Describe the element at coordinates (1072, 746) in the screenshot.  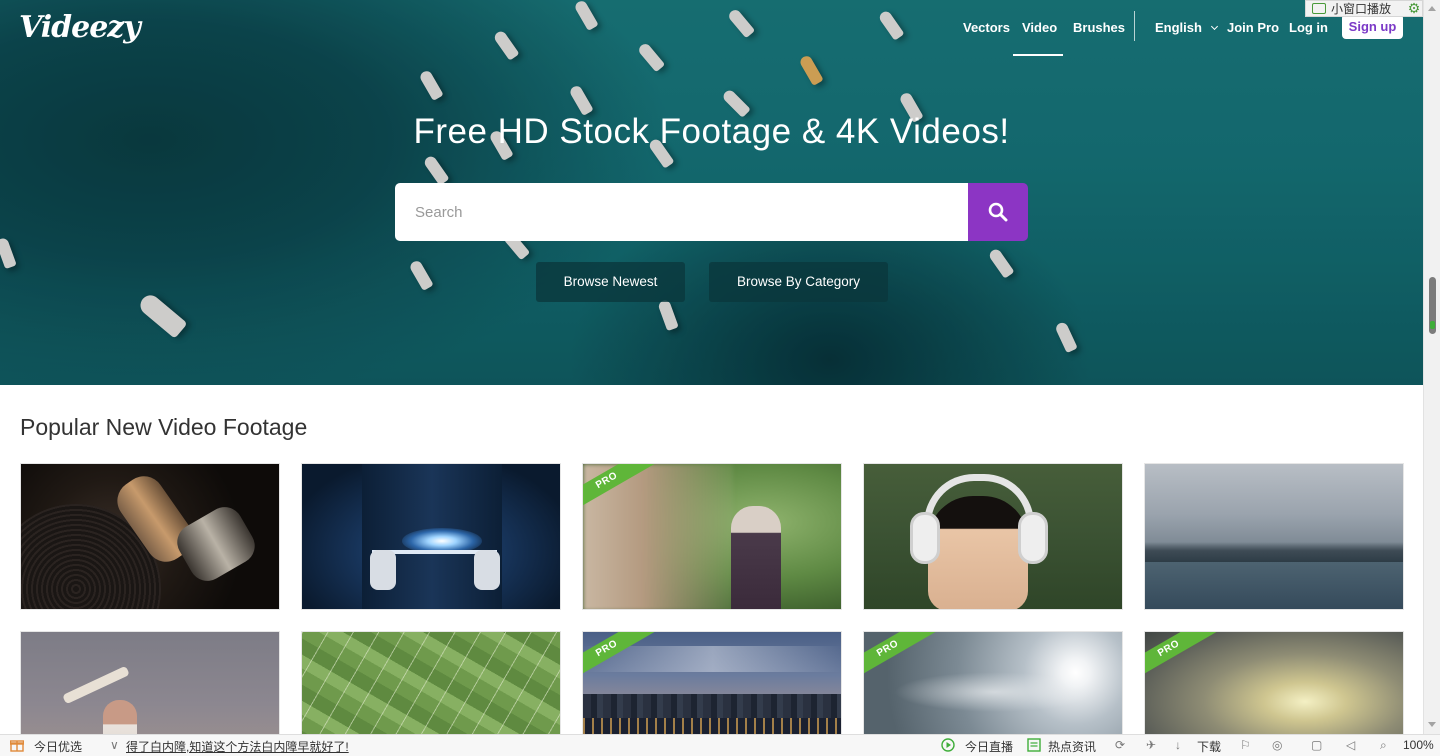
I see `hot-news-link: 热点资讯` at that location.